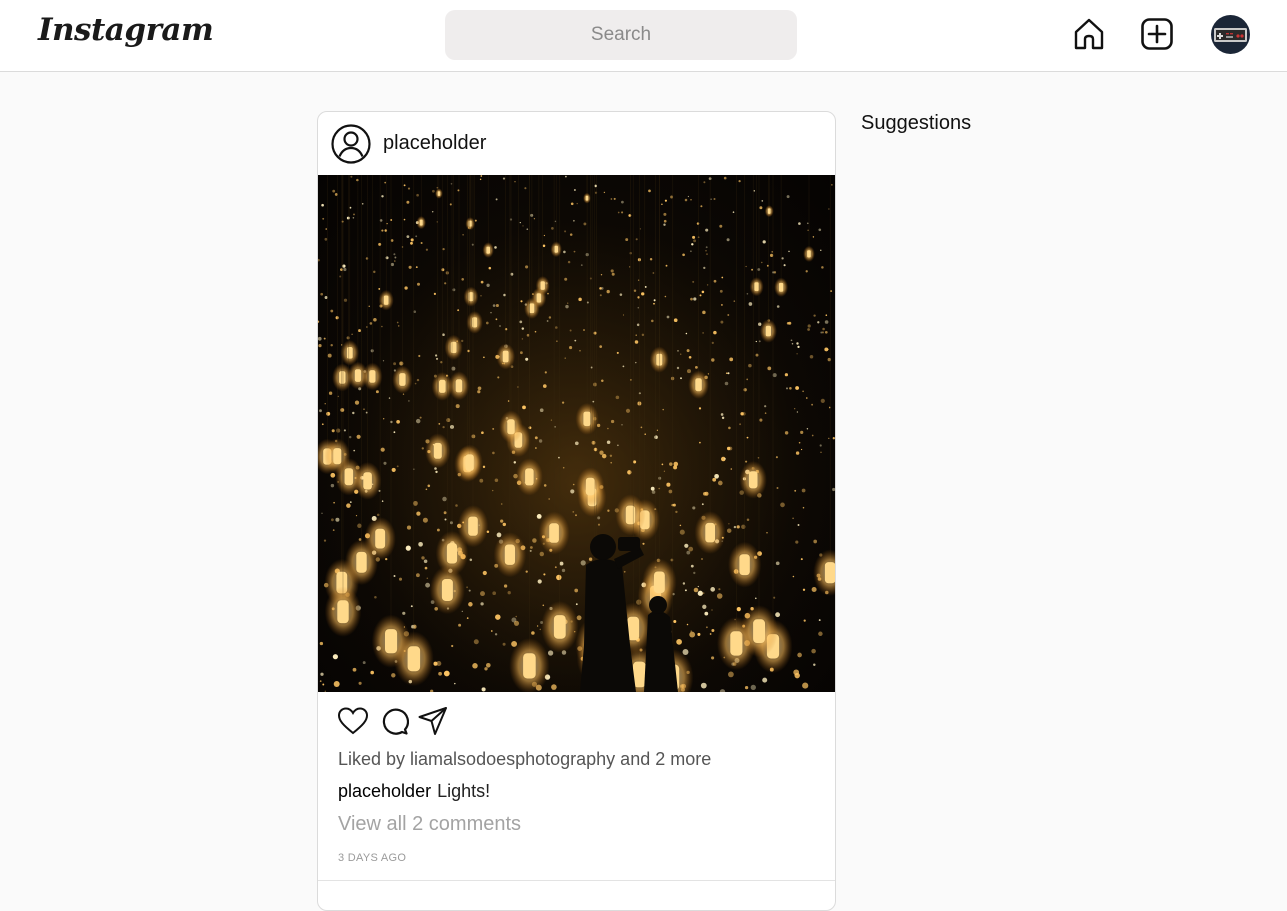 This screenshot has width=1287, height=911. I want to click on suggestions-title: Suggestions, so click(916, 123).